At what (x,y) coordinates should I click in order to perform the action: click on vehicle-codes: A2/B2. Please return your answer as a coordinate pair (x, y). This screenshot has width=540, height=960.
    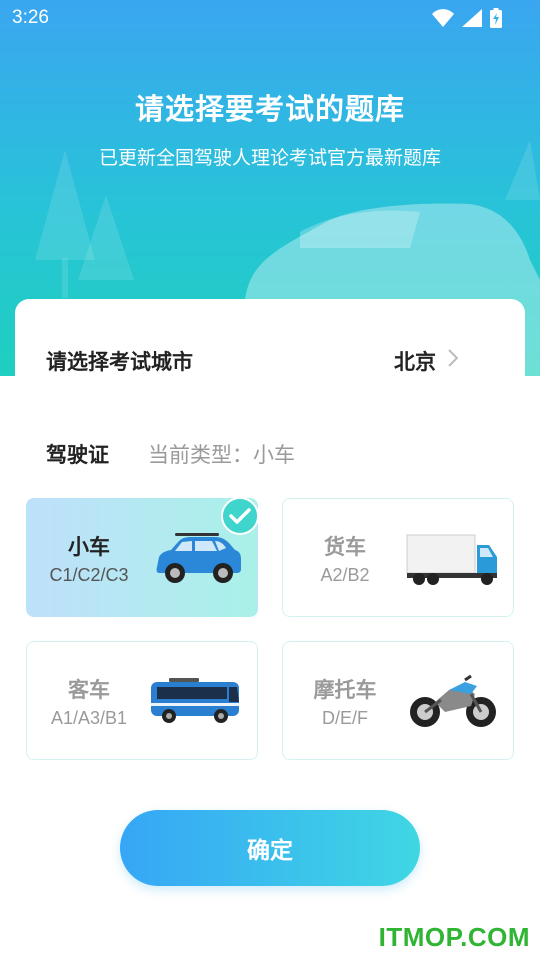
    Looking at the image, I should click on (345, 575).